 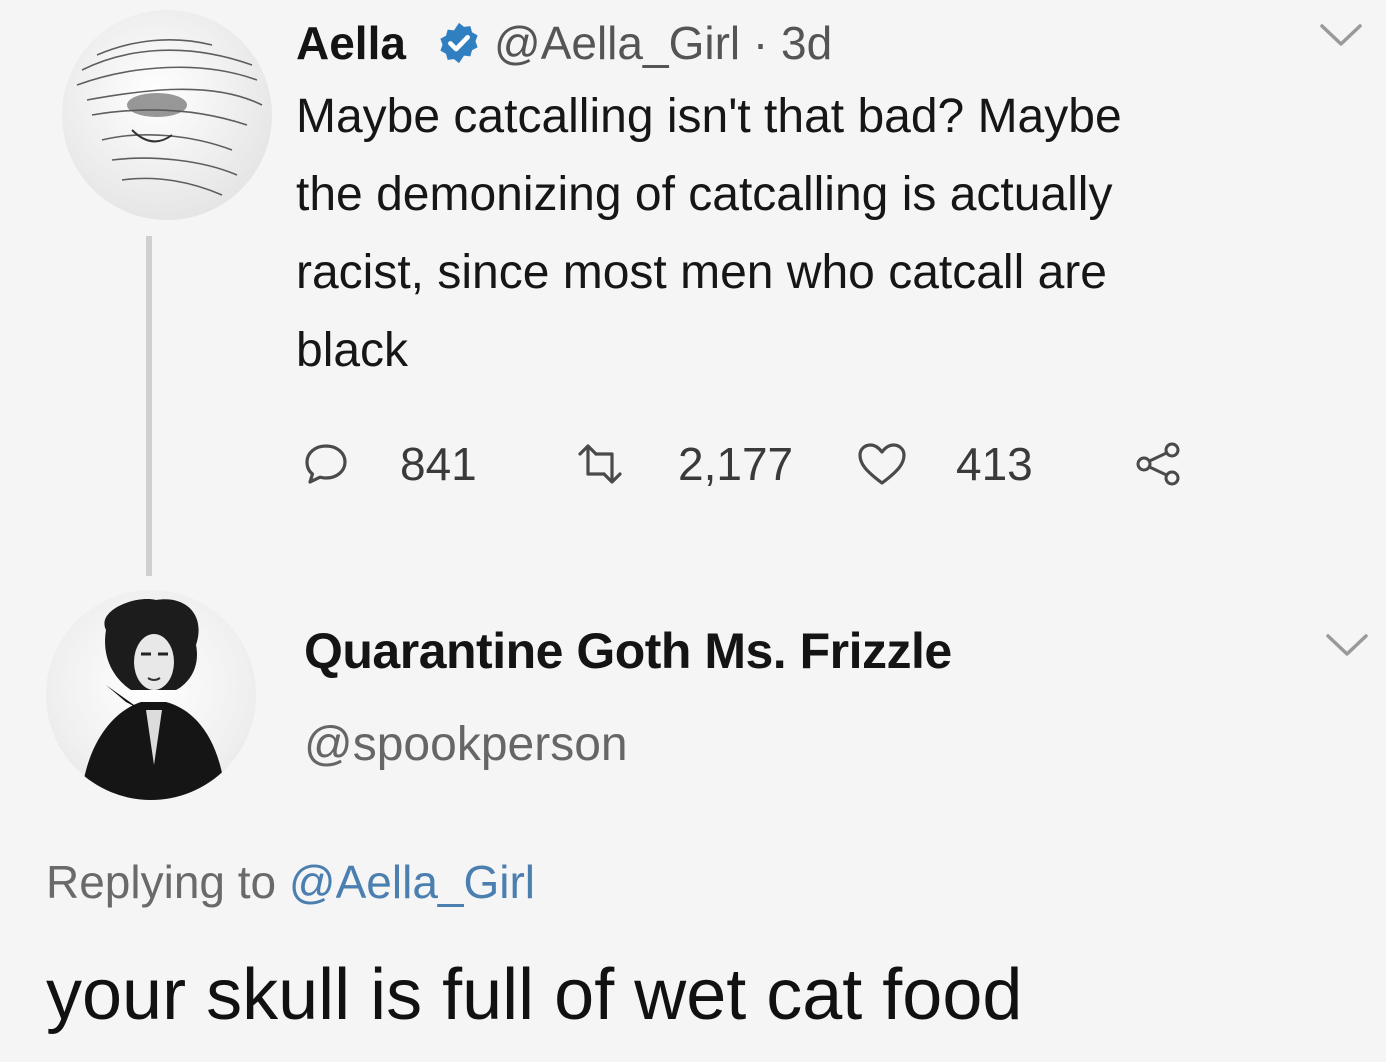 What do you see at coordinates (994, 464) in the screenshot?
I see `like-count: 413` at bounding box center [994, 464].